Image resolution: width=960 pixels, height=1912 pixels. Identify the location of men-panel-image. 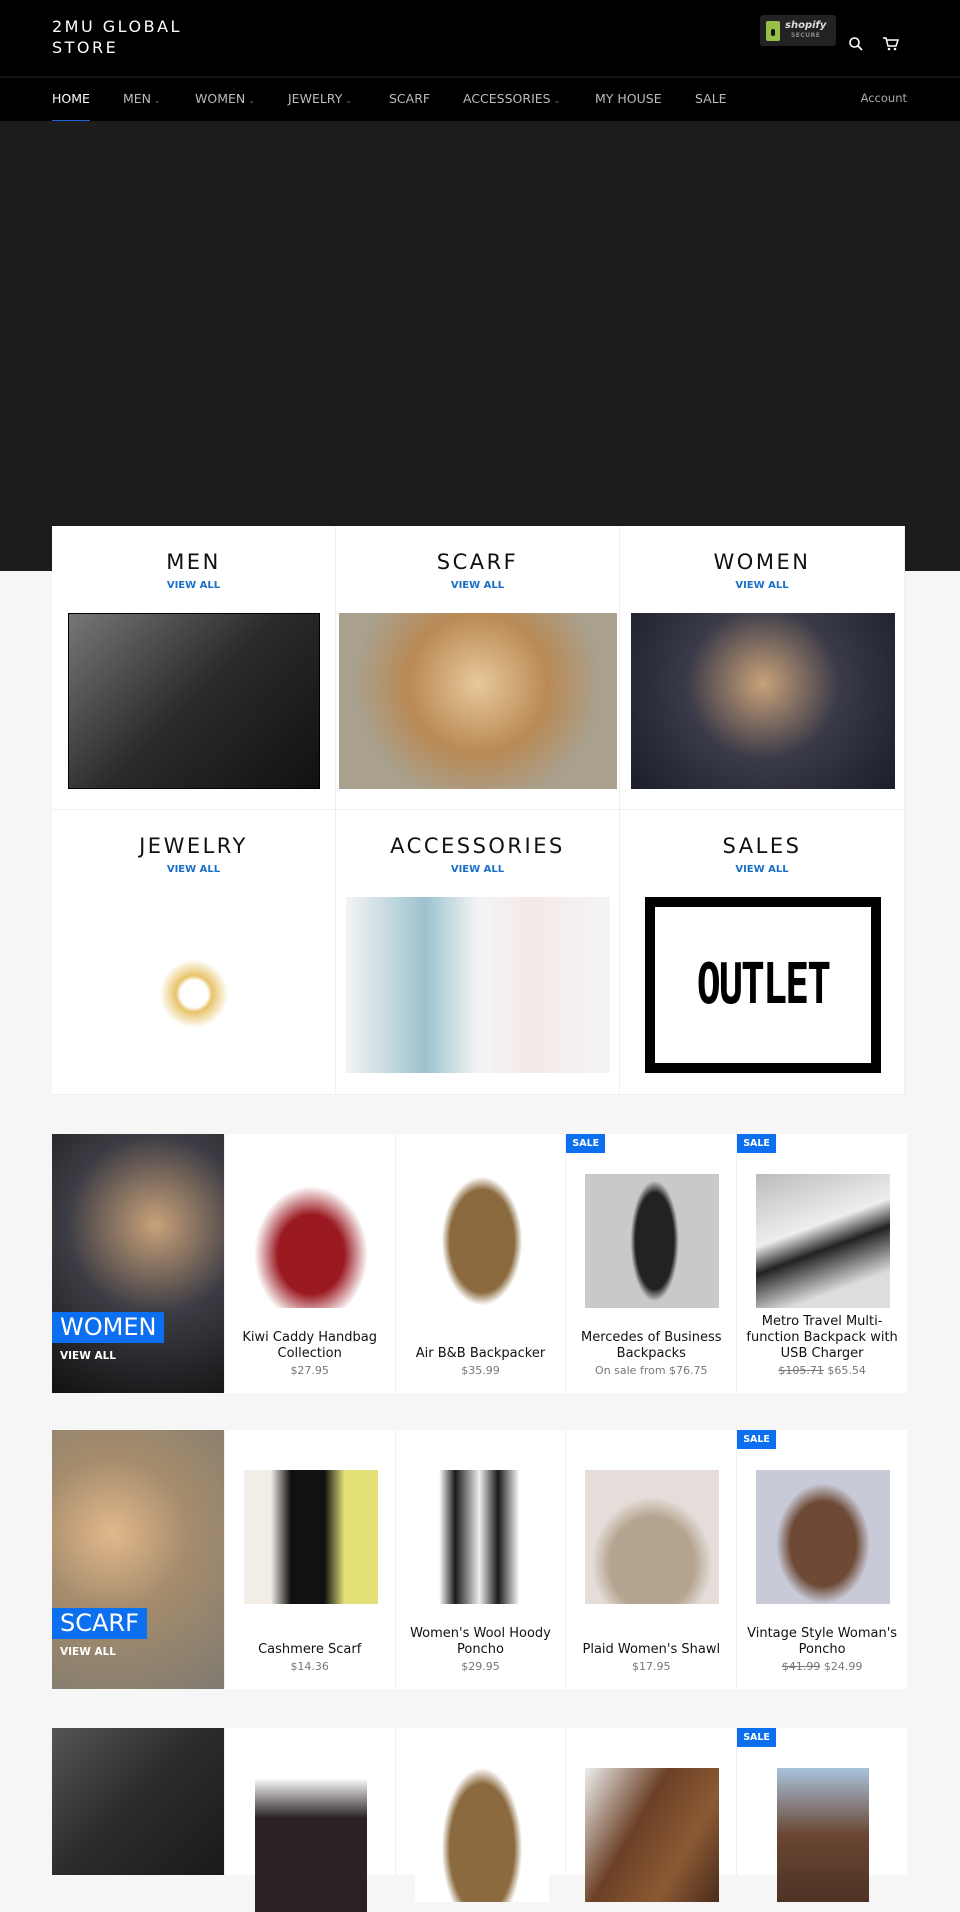
(138, 1801).